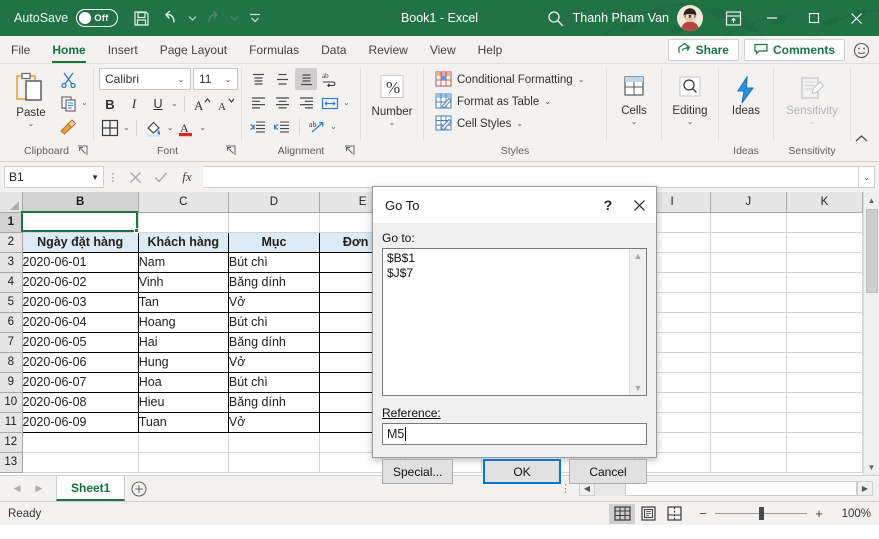  I want to click on cell-J10, so click(748, 402).